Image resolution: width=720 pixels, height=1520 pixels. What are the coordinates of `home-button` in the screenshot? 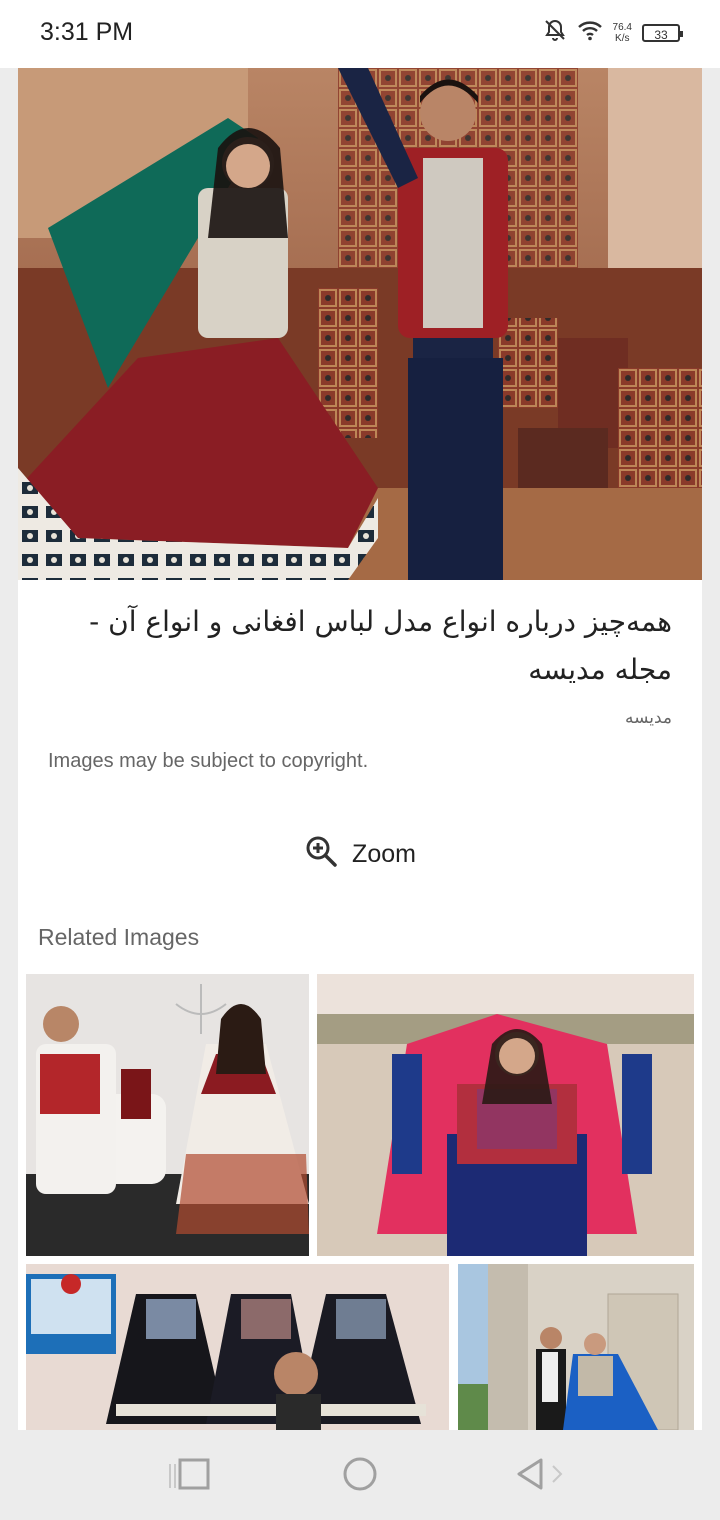 It's located at (360, 1476).